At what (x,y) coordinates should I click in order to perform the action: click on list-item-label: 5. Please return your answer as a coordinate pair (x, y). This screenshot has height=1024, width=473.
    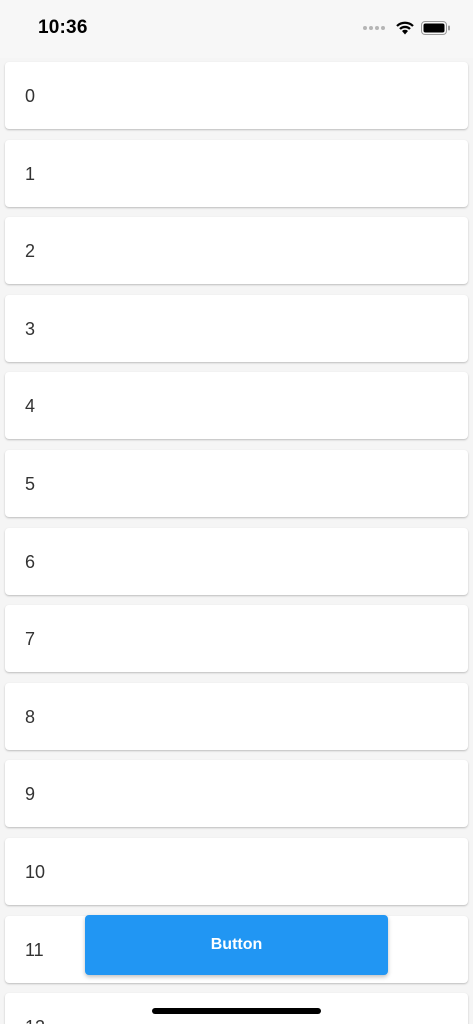
    Looking at the image, I should click on (30, 484).